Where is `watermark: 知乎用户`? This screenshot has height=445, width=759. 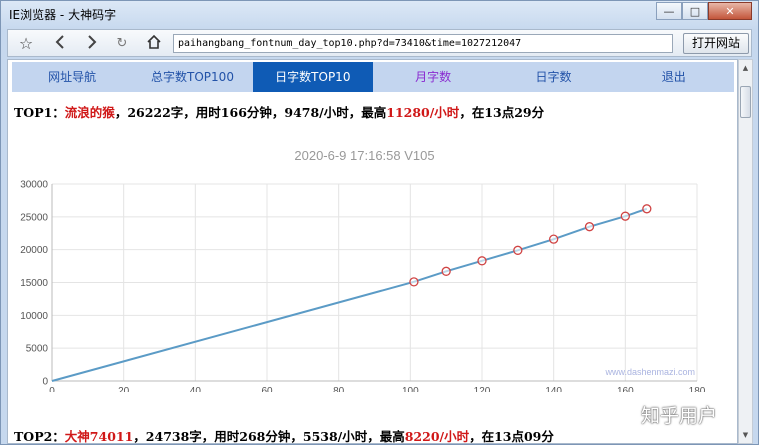 watermark: 知乎用户 is located at coordinates (679, 416).